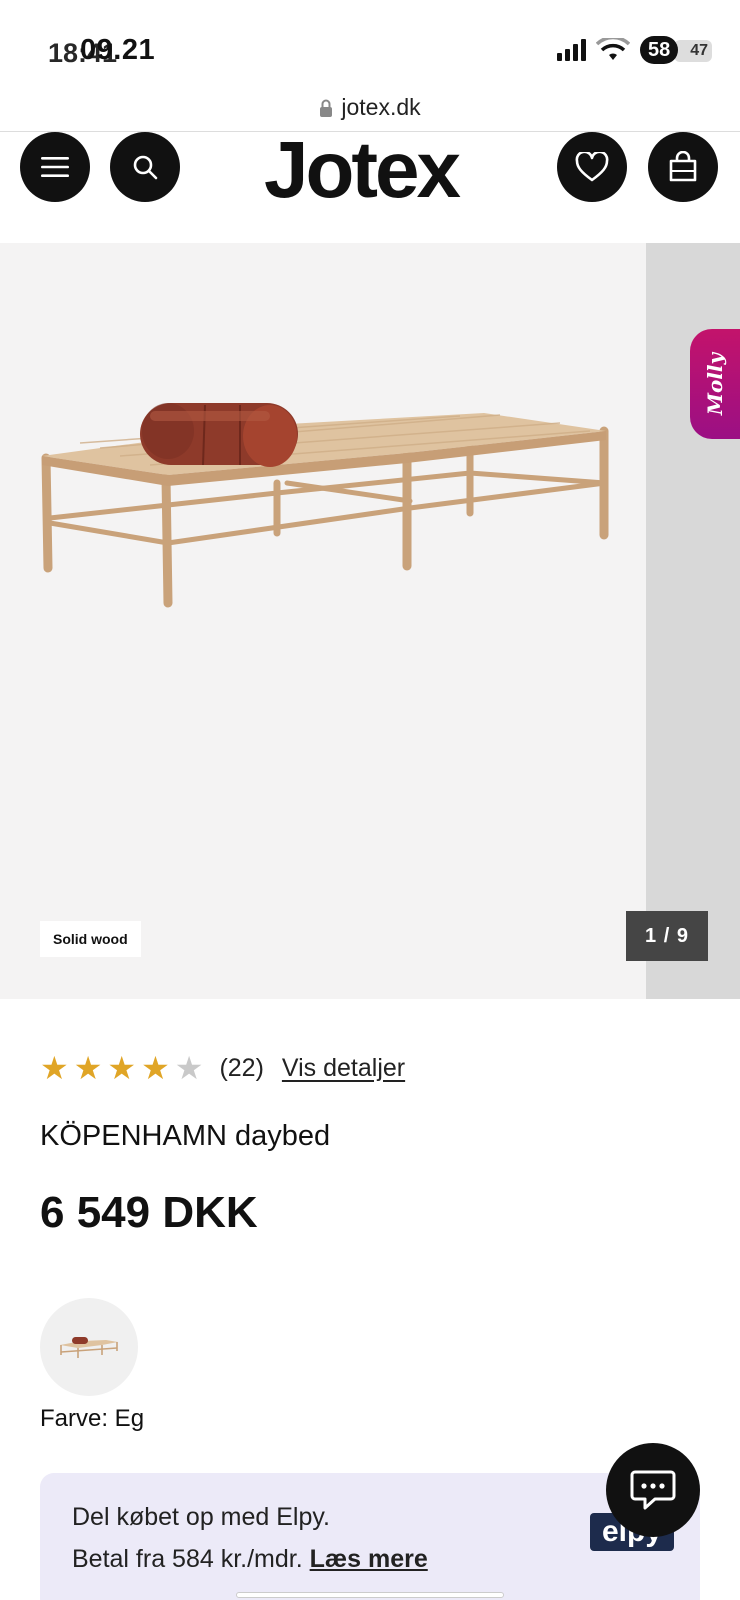 The height and width of the screenshot is (1600, 740). Describe the element at coordinates (185, 1136) in the screenshot. I see `product-title: KÖPENHAMN daybed` at that location.